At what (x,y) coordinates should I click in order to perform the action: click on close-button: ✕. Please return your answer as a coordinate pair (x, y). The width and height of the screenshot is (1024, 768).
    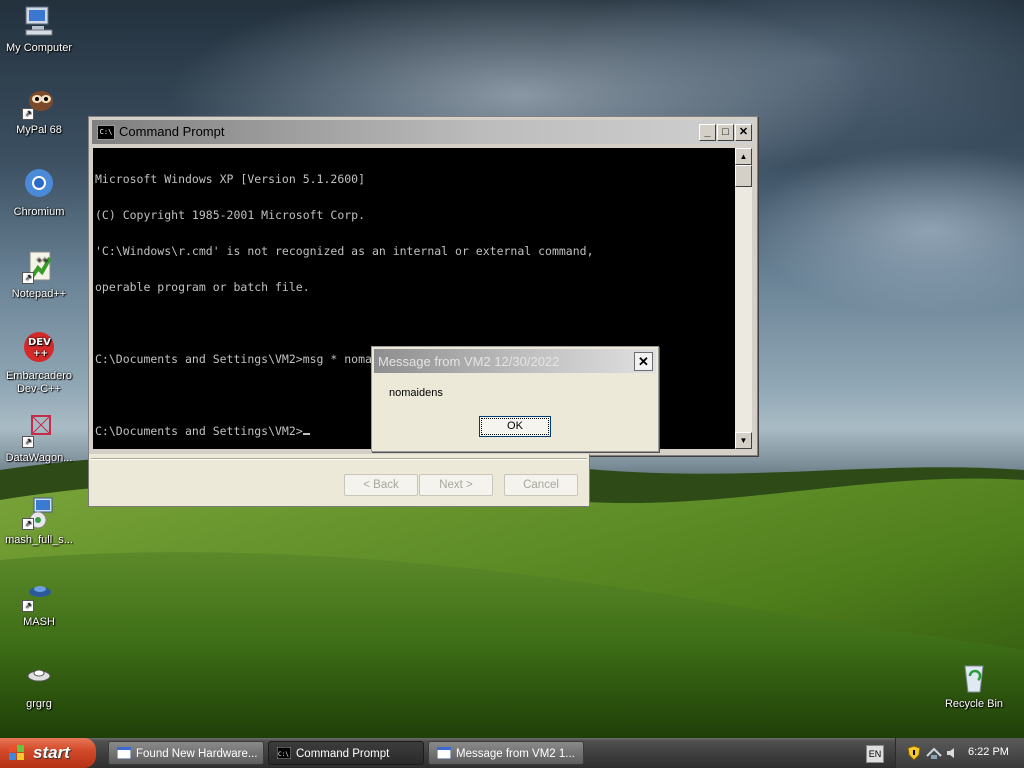
    Looking at the image, I should click on (743, 132).